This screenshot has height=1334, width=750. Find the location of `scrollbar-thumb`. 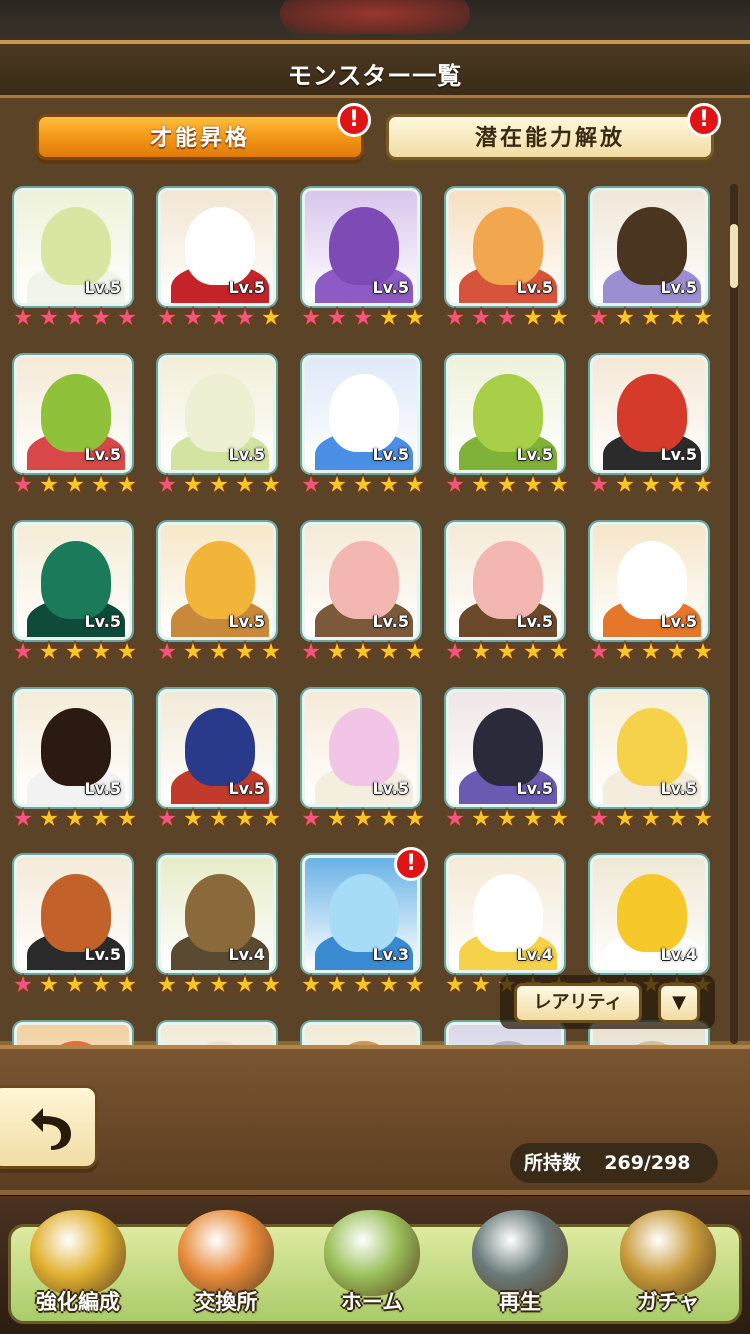

scrollbar-thumb is located at coordinates (734, 256).